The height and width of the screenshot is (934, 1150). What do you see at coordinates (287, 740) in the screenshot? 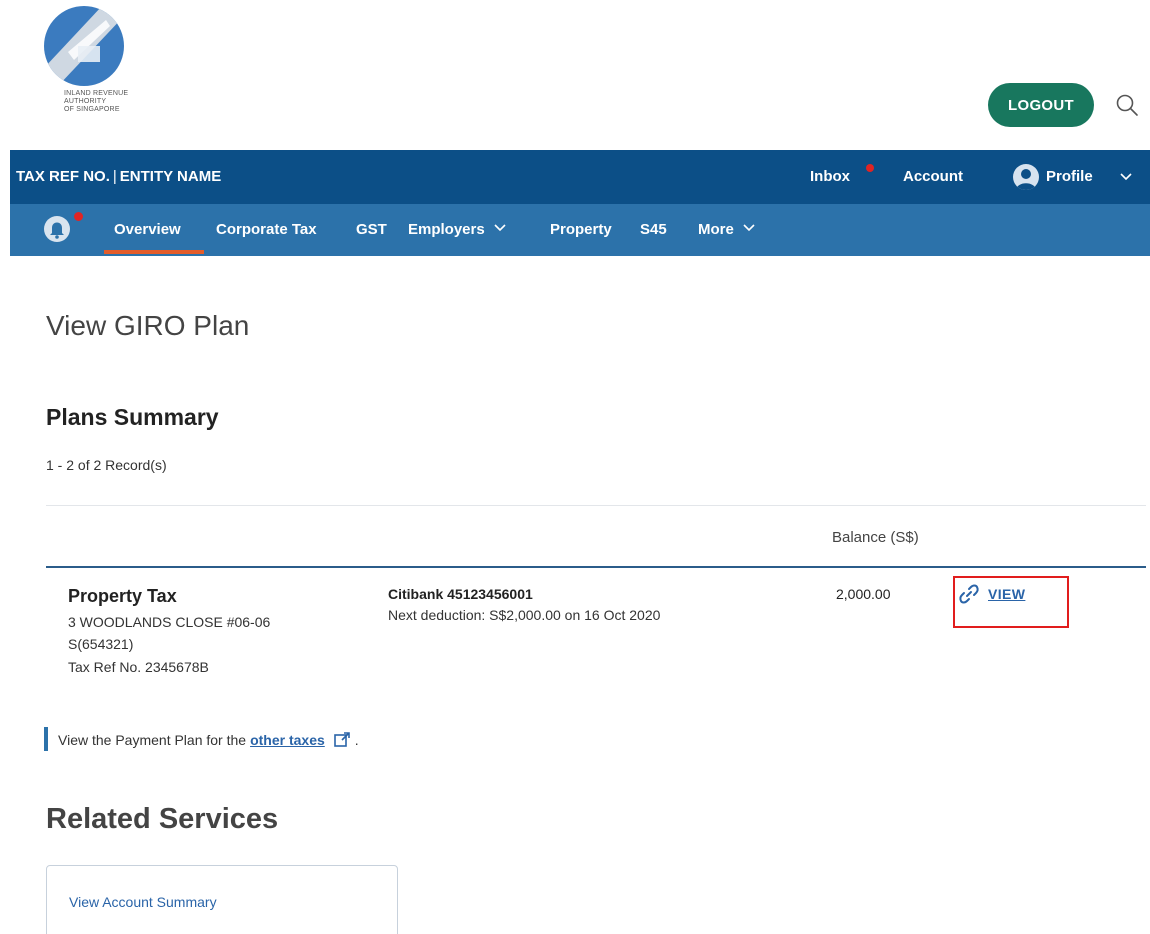
I see `other-taxes-link: other taxes` at bounding box center [287, 740].